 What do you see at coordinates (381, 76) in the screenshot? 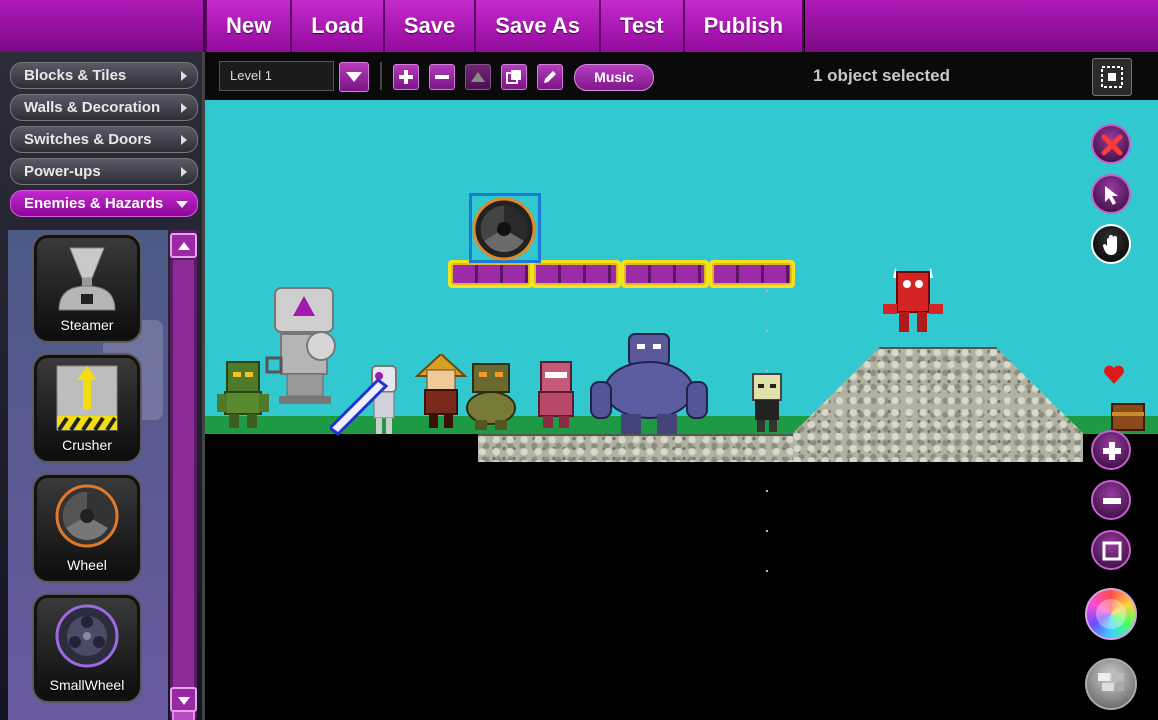
I see `toolbar-divider` at bounding box center [381, 76].